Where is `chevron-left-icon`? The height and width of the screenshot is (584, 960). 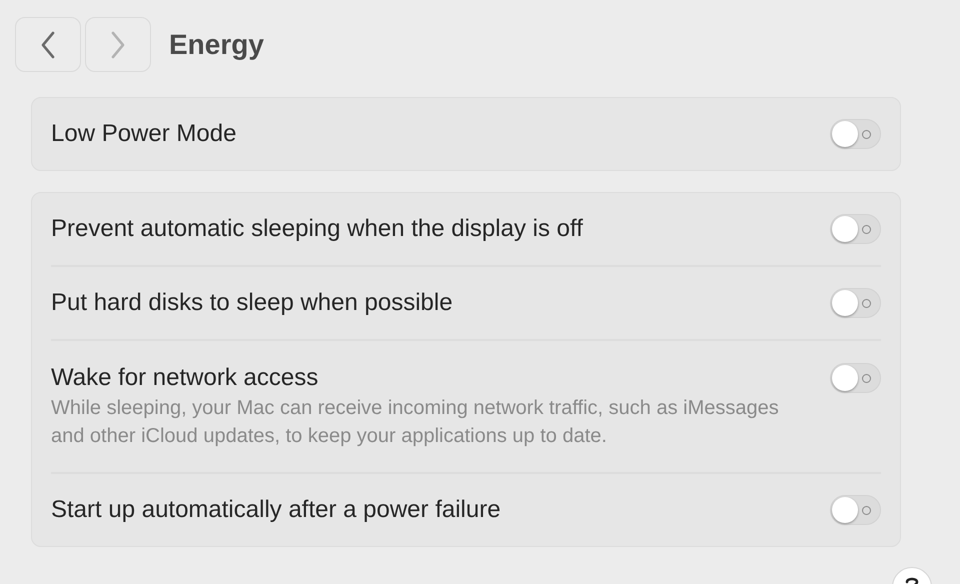
chevron-left-icon is located at coordinates (48, 44).